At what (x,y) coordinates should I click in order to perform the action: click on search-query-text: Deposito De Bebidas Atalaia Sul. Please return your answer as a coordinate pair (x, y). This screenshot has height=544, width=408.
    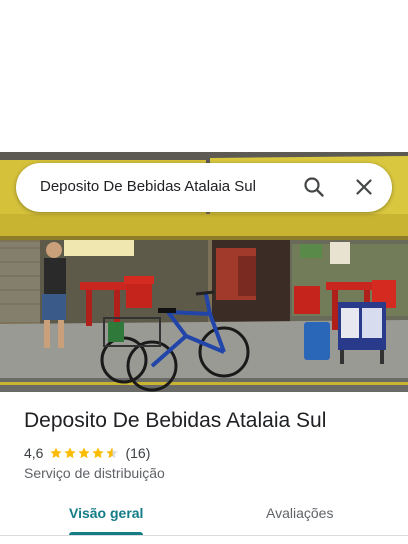
    Looking at the image, I should click on (148, 186).